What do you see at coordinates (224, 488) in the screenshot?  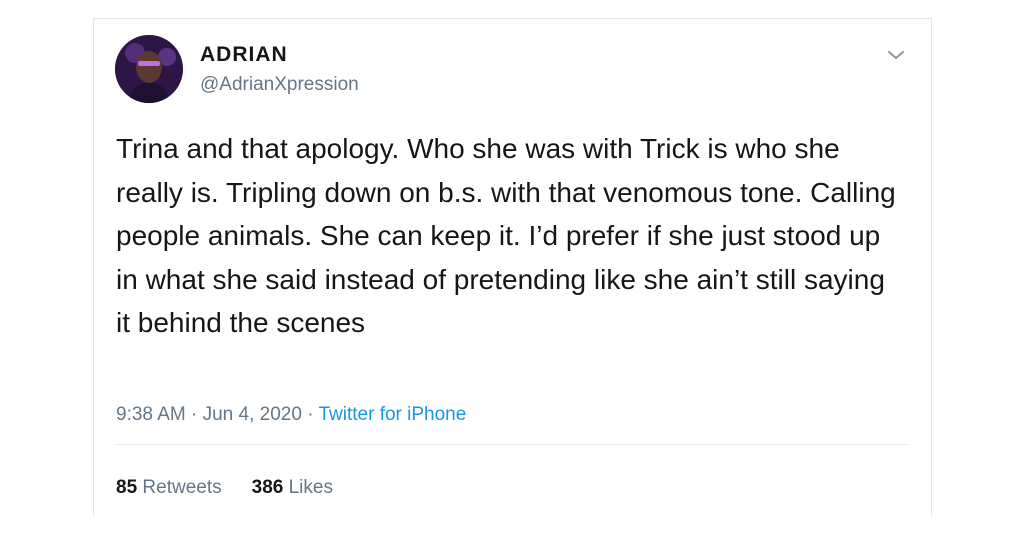 I see `tweet-stats: 85 Retweets 386 Likes` at bounding box center [224, 488].